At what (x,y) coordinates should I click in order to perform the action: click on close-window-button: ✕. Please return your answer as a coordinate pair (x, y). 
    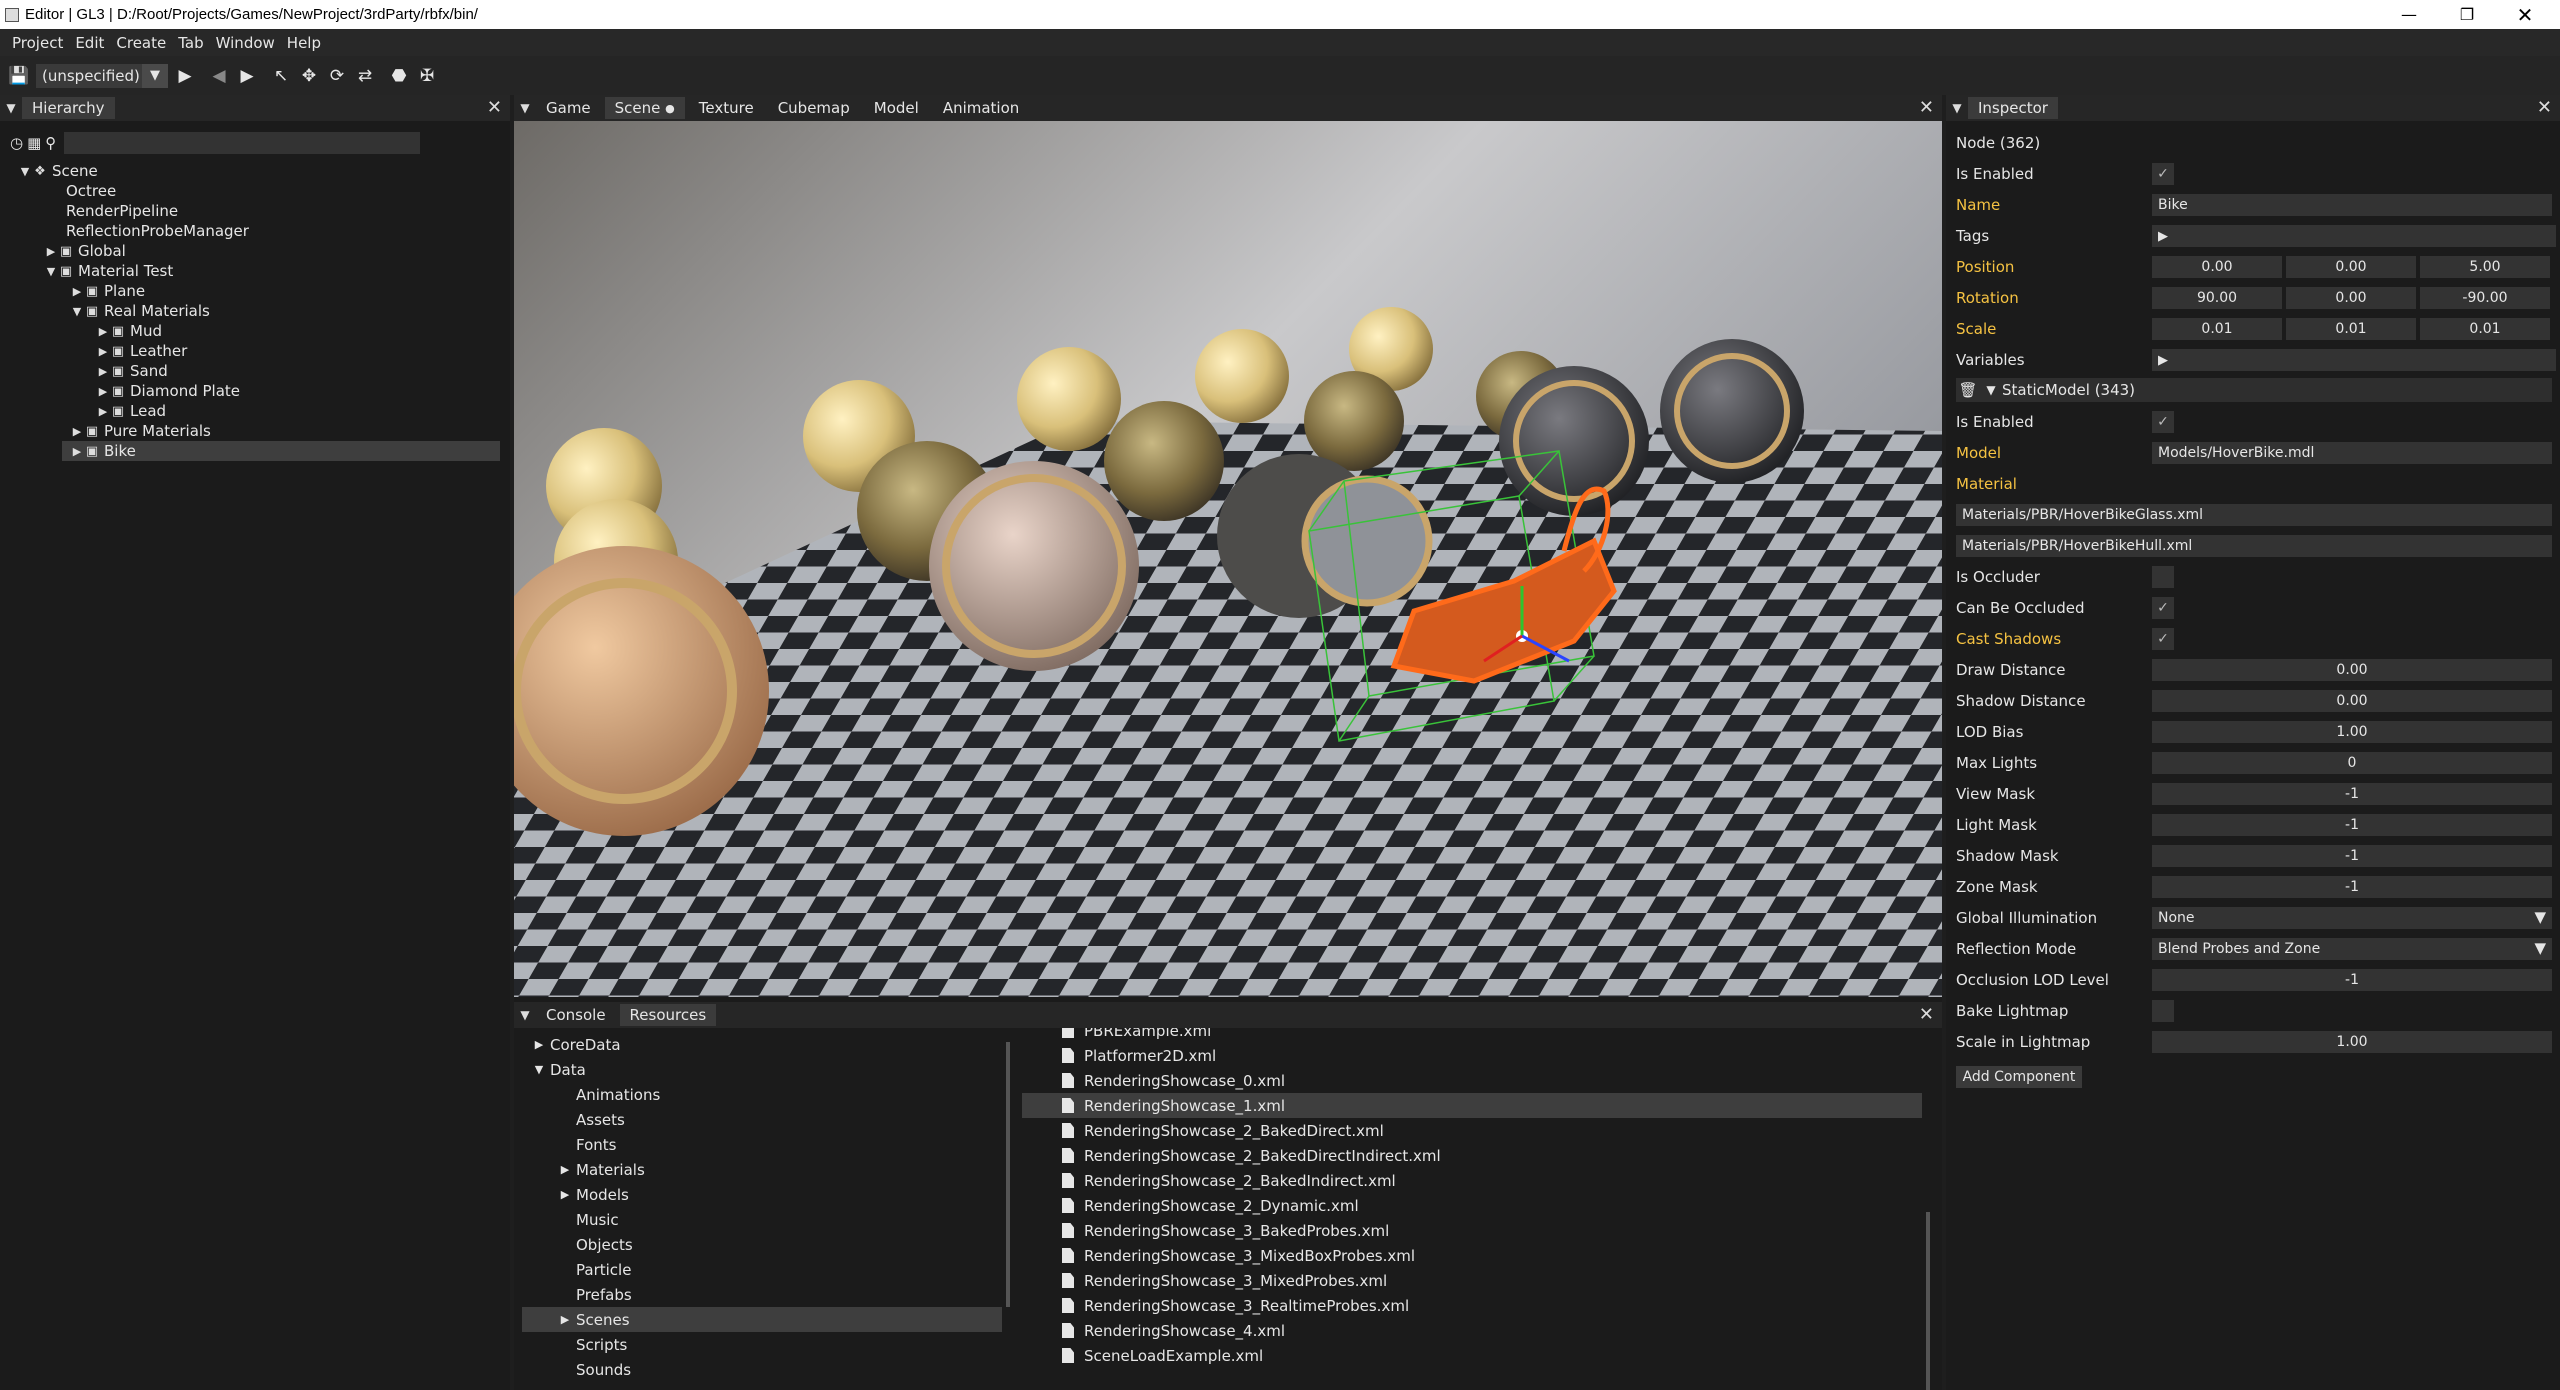
    Looking at the image, I should click on (2525, 14).